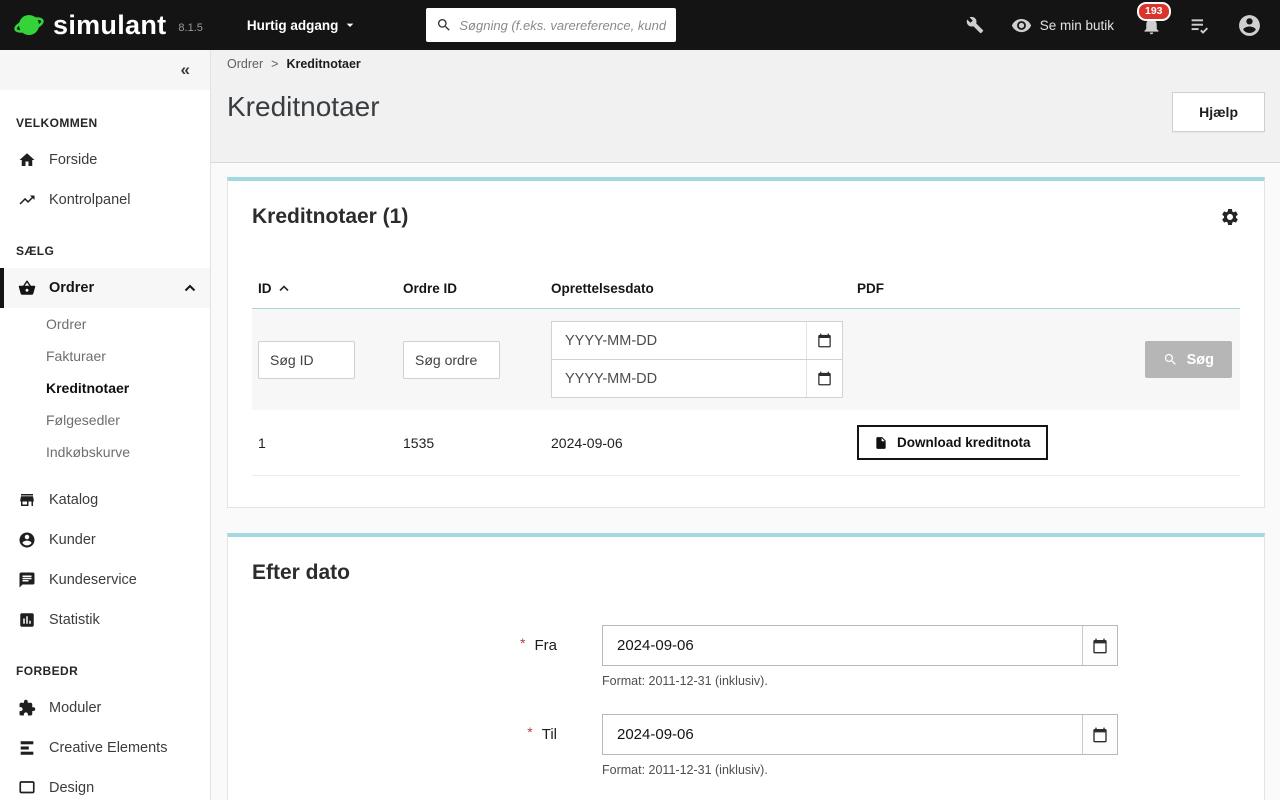 Image resolution: width=1280 pixels, height=800 pixels. I want to click on wrench-icon, so click(975, 25).